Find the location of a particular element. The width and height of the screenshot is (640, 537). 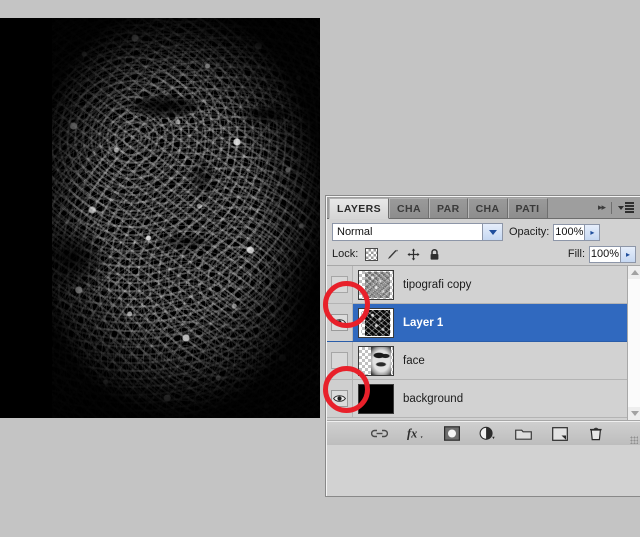

link-layers-icon is located at coordinates (379, 433).